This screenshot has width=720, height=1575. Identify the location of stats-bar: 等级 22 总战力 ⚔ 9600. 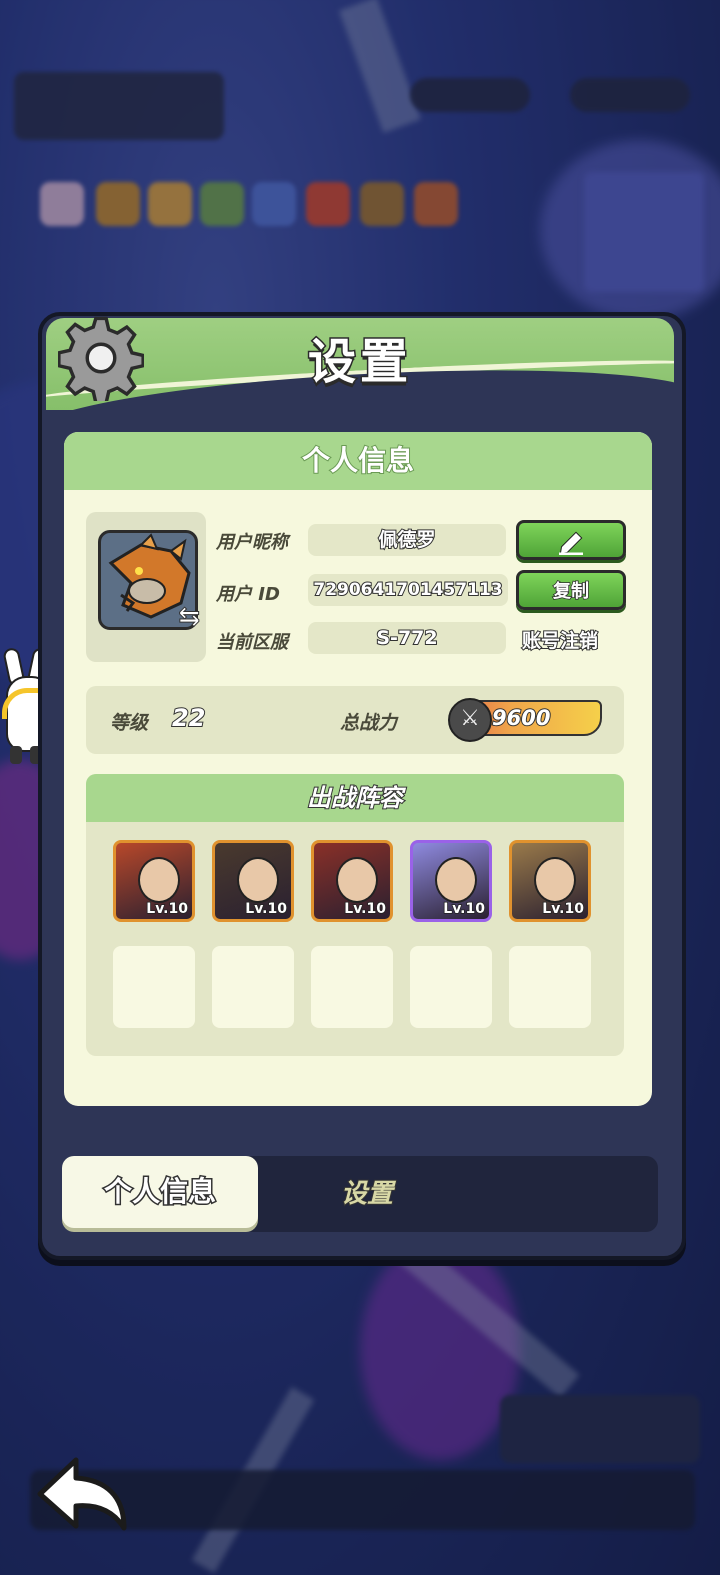
(355, 720).